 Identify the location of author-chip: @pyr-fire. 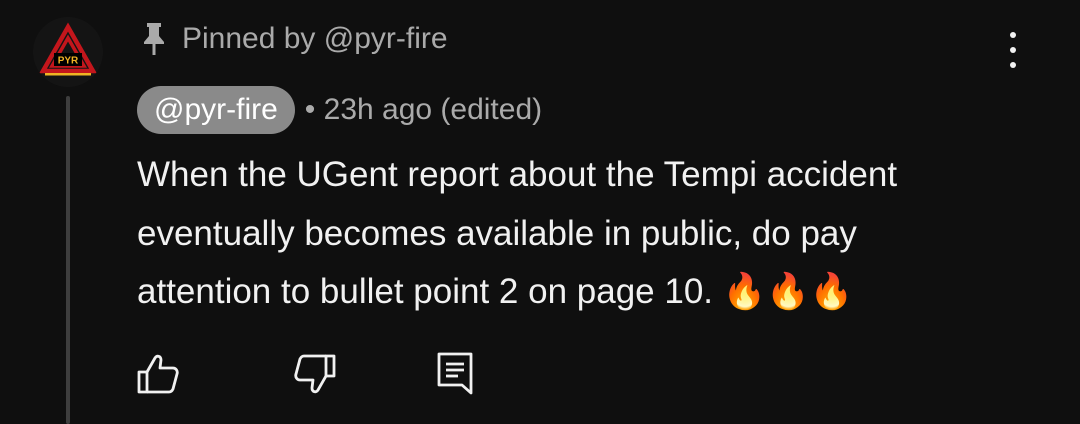
(216, 110).